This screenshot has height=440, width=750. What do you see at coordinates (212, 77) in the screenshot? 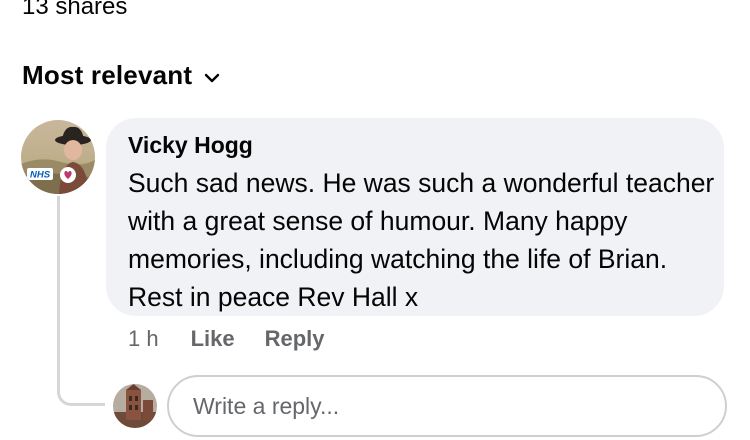
I see `chevron-down-icon` at bounding box center [212, 77].